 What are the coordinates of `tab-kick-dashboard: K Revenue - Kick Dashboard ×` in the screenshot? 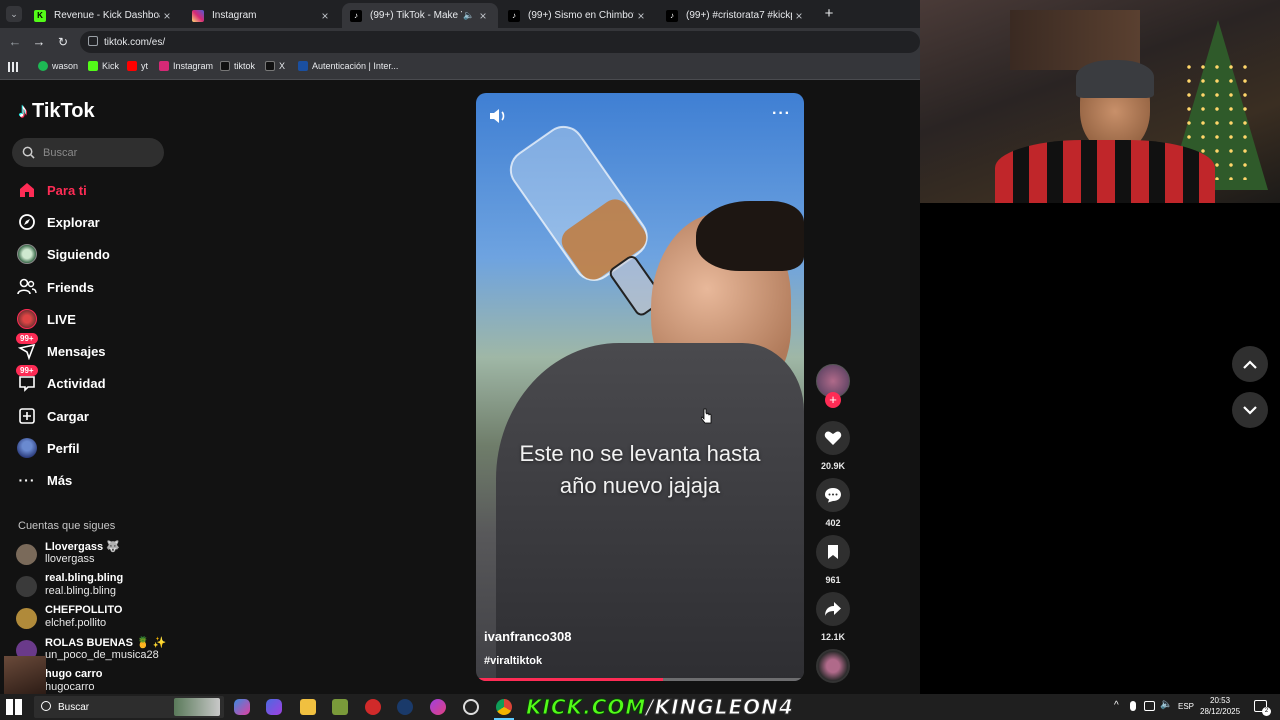 It's located at (104, 15).